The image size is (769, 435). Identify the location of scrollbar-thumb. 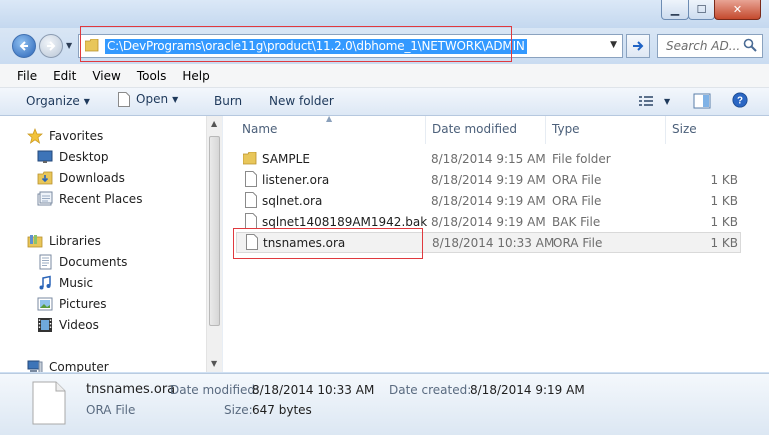
(214, 231).